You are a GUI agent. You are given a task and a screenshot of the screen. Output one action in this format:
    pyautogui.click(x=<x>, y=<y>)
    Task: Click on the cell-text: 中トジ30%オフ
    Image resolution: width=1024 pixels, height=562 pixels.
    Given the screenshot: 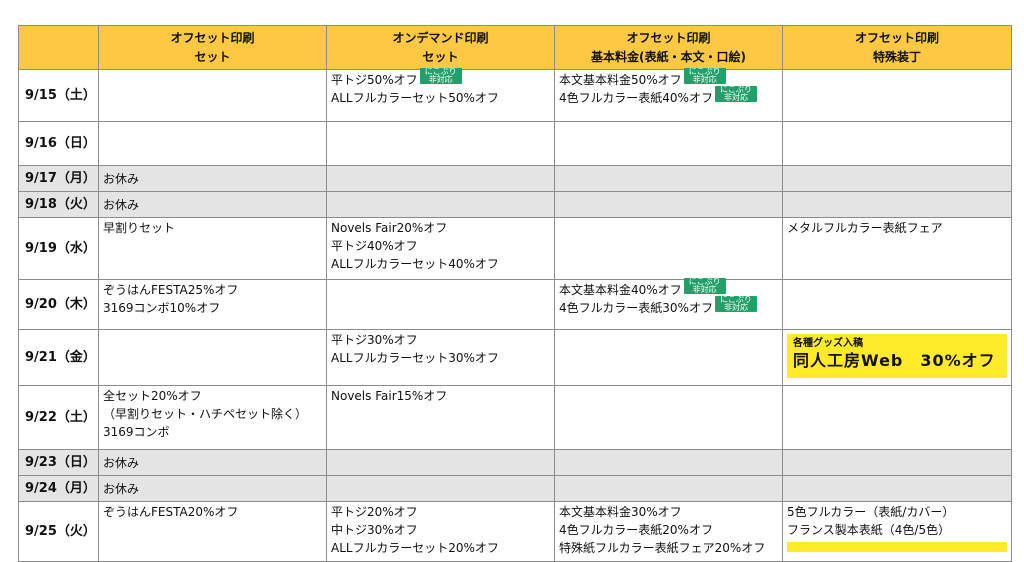 What is the action you would take?
    pyautogui.click(x=374, y=530)
    